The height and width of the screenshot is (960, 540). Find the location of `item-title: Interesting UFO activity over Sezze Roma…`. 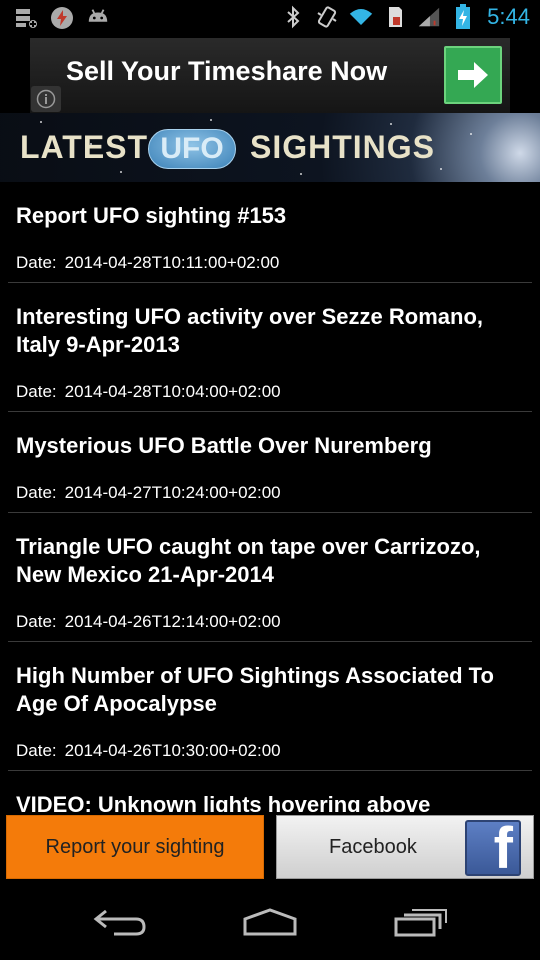

item-title: Interesting UFO activity over Sezze Roma… is located at coordinates (250, 330).